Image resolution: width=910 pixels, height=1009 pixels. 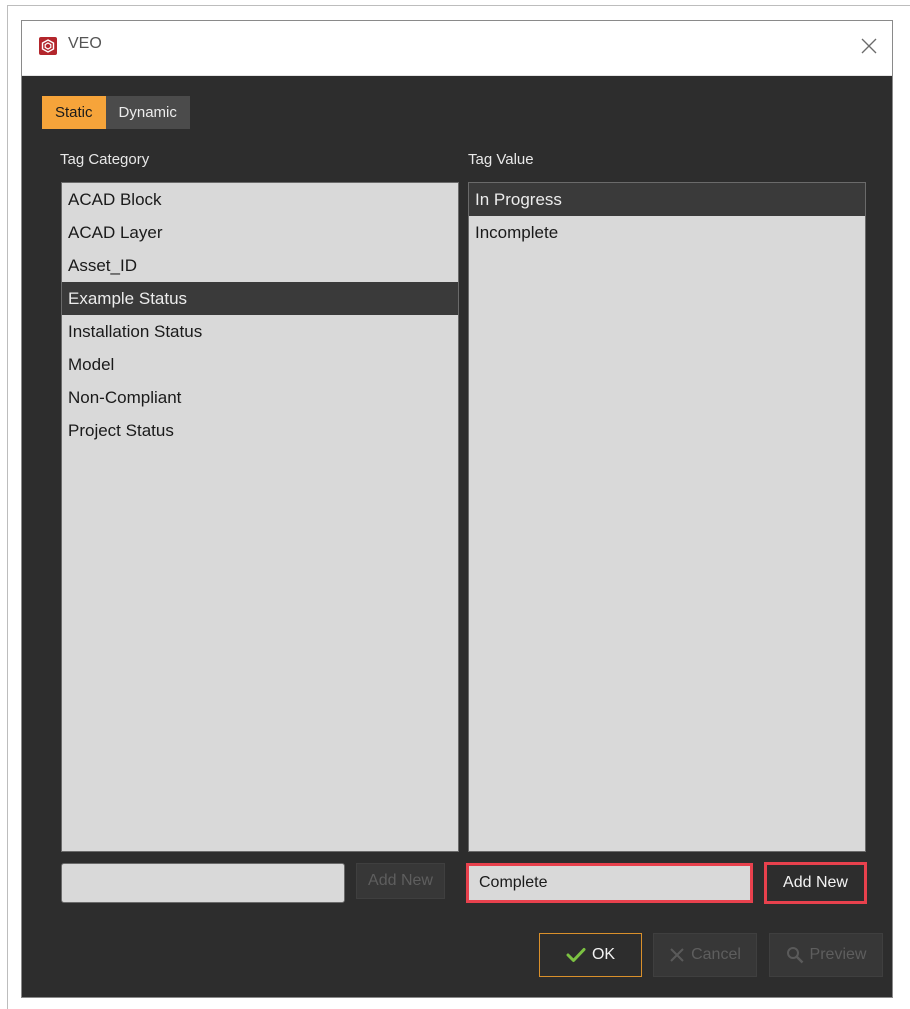 What do you see at coordinates (260, 199) in the screenshot?
I see `category-list-item: ACAD Block` at bounding box center [260, 199].